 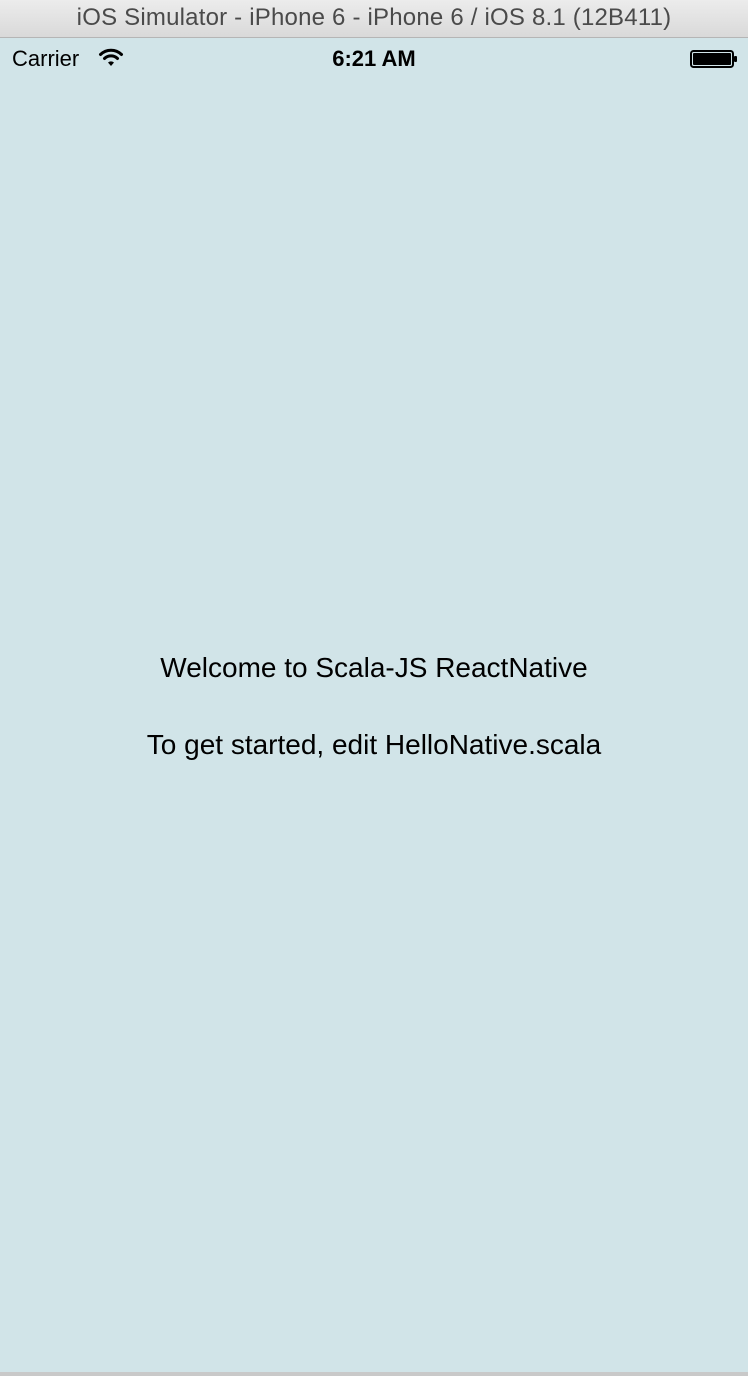 I want to click on battery-icon, so click(x=713, y=59).